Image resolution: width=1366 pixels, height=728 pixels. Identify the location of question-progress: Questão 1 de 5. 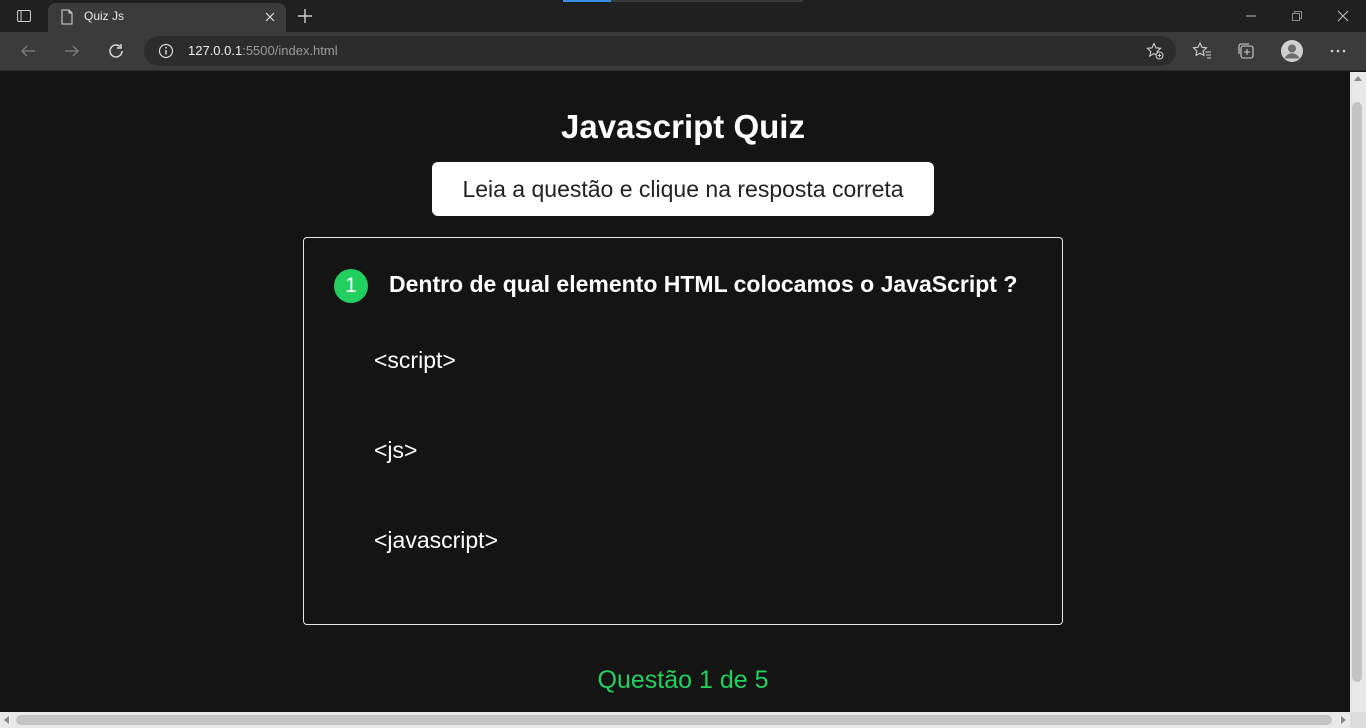
(683, 680).